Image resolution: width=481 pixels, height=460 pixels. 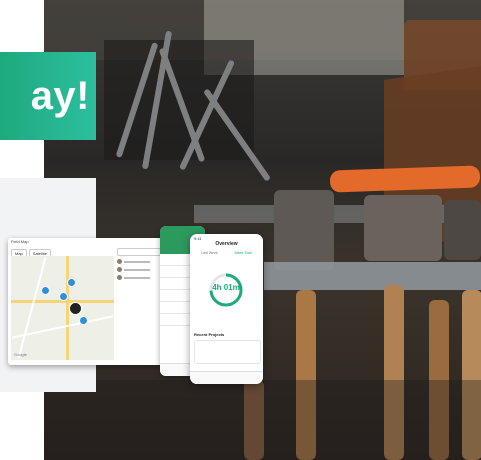 What do you see at coordinates (20, 354) in the screenshot?
I see `map-attribution: Google` at bounding box center [20, 354].